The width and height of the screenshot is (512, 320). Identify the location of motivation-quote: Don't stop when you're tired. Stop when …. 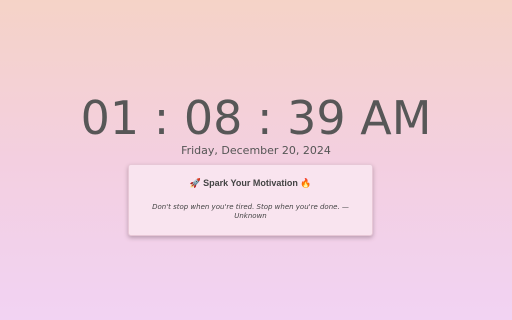
(250, 207).